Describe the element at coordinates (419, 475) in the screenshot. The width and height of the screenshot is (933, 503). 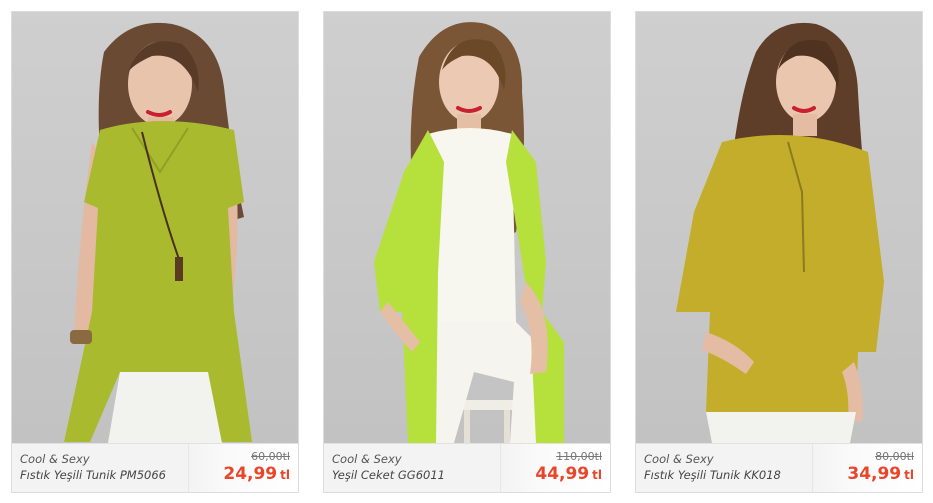
I see `product-name: Yeşil Ceket GG6011` at that location.